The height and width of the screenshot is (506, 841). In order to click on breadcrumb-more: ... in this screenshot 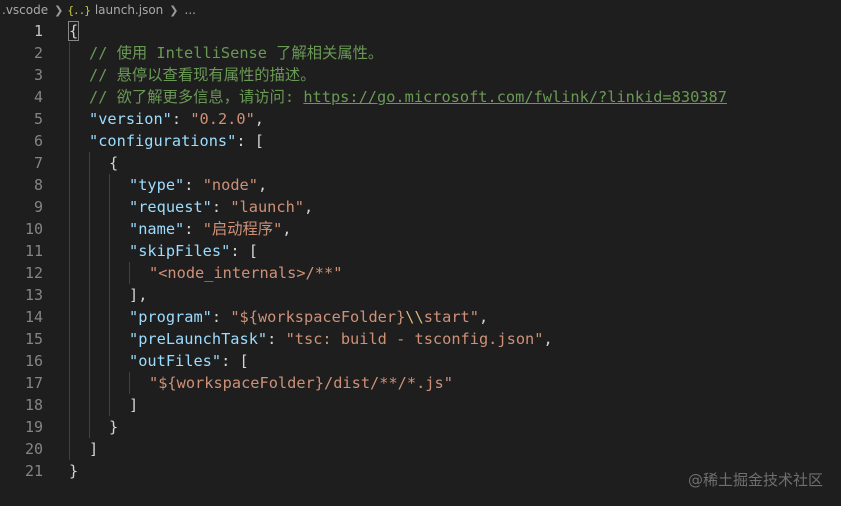, I will do `click(190, 10)`.